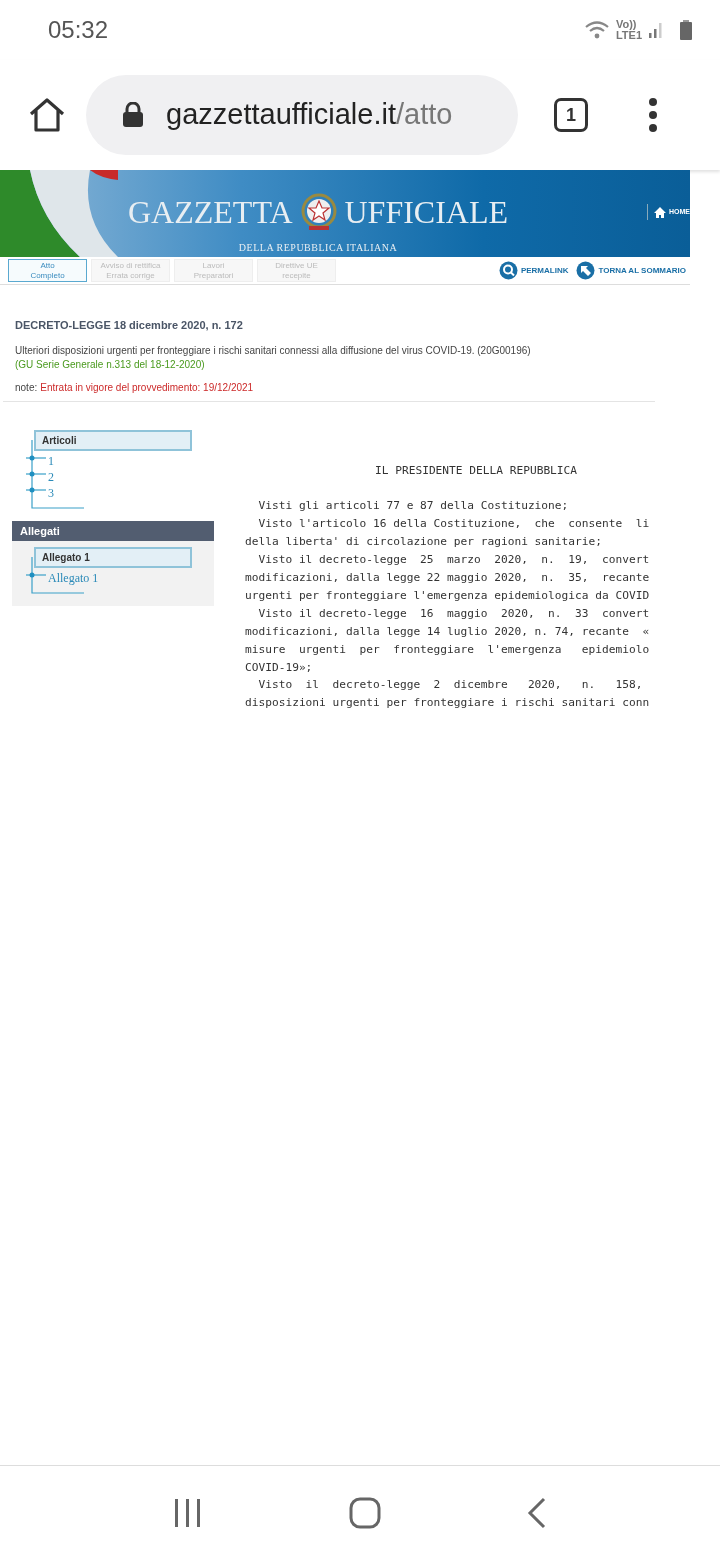 This screenshot has width=720, height=1560. Describe the element at coordinates (273, 350) in the screenshot. I see `document-description: Ulteriori disposizioni urgenti per fronteggiare i rischi sanitari connessi alla diffusione del virus COVID-19. (20G00196)` at that location.